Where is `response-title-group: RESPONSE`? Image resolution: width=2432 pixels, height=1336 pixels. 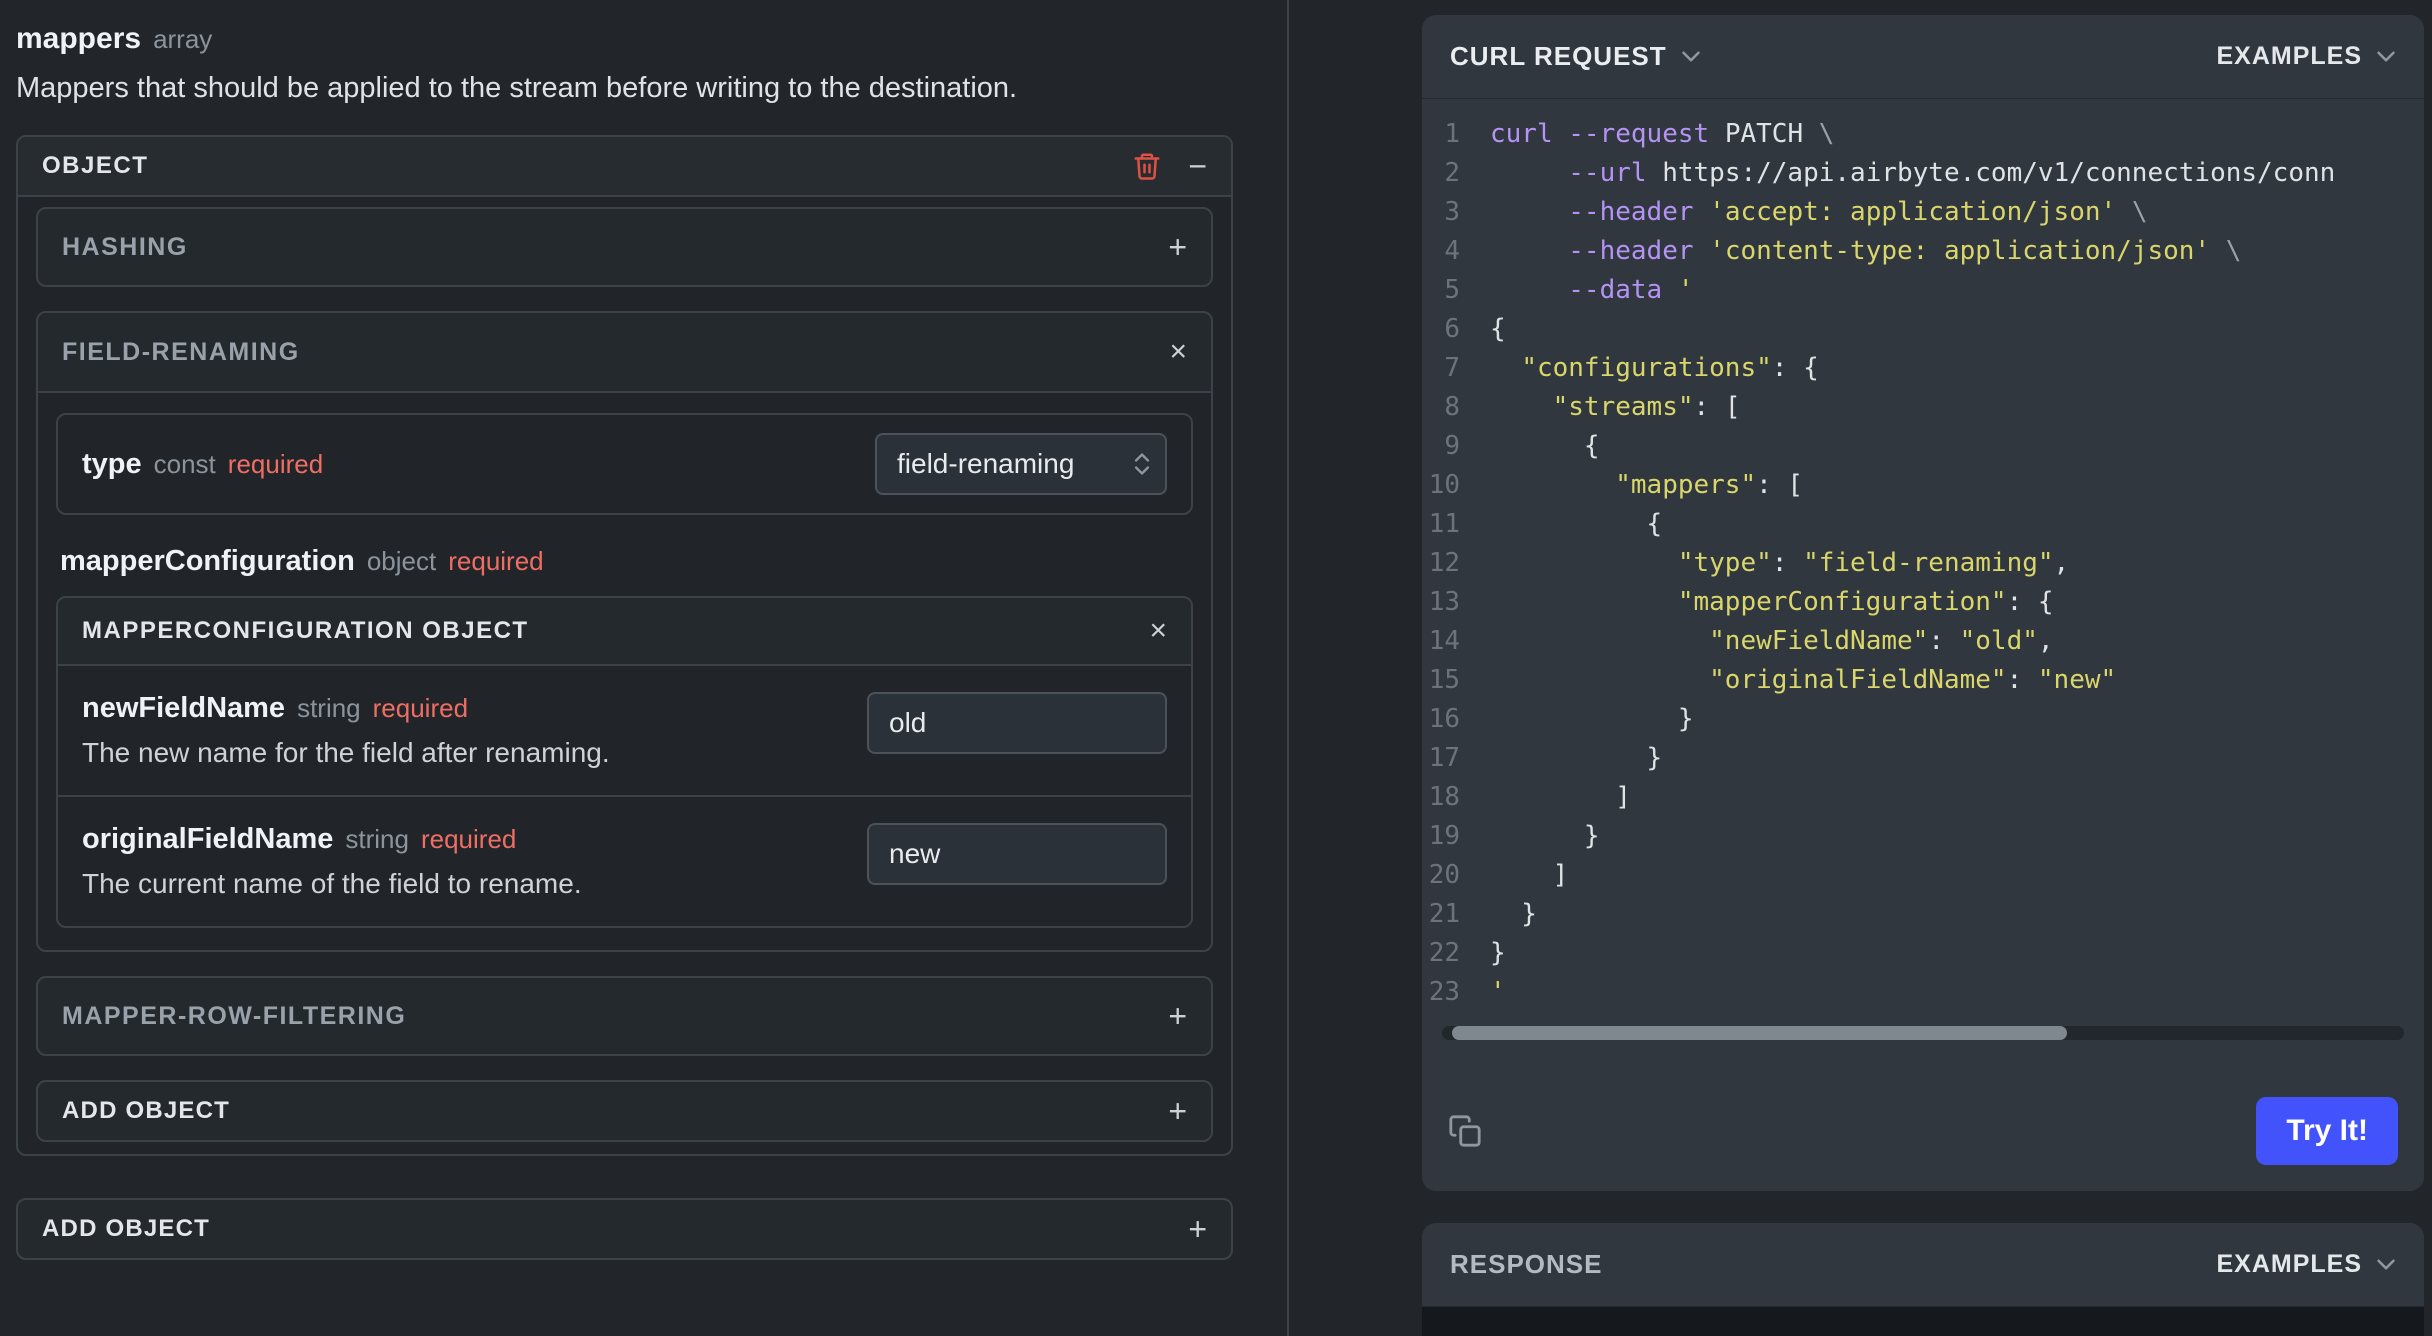
response-title-group: RESPONSE is located at coordinates (1526, 1264).